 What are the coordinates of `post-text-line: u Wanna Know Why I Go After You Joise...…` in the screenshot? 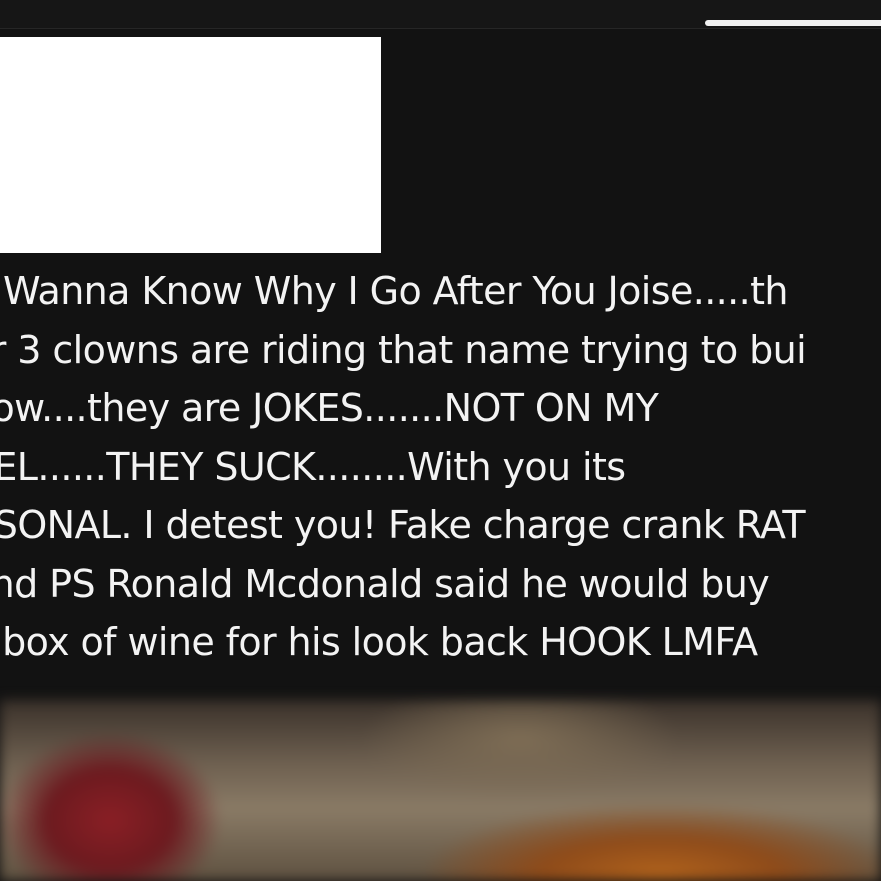 It's located at (394, 291).